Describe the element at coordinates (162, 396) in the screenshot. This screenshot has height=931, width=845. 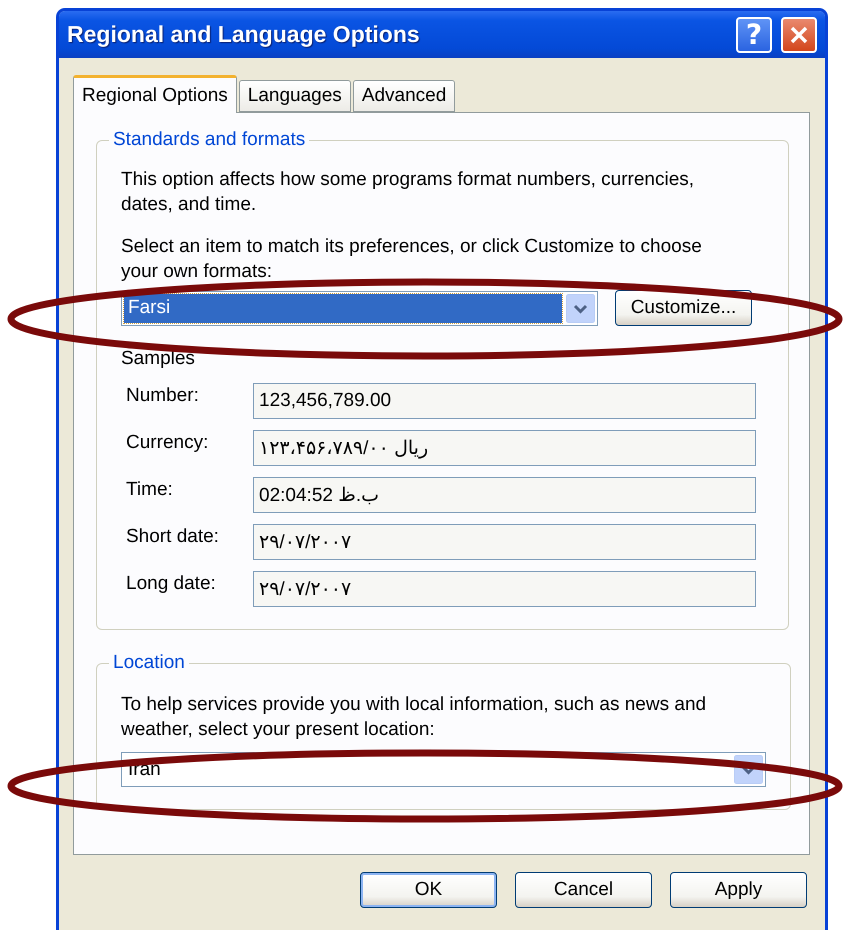
I see `sample-label: Number:` at that location.